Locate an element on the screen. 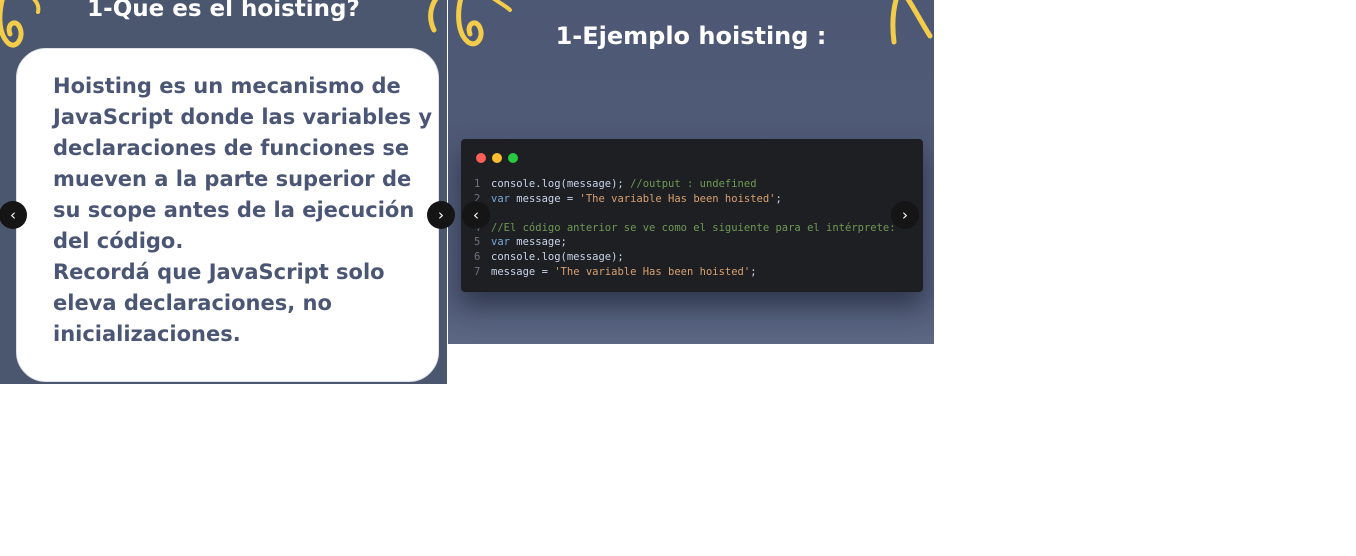  code-line: 5 var message; is located at coordinates (520, 242).